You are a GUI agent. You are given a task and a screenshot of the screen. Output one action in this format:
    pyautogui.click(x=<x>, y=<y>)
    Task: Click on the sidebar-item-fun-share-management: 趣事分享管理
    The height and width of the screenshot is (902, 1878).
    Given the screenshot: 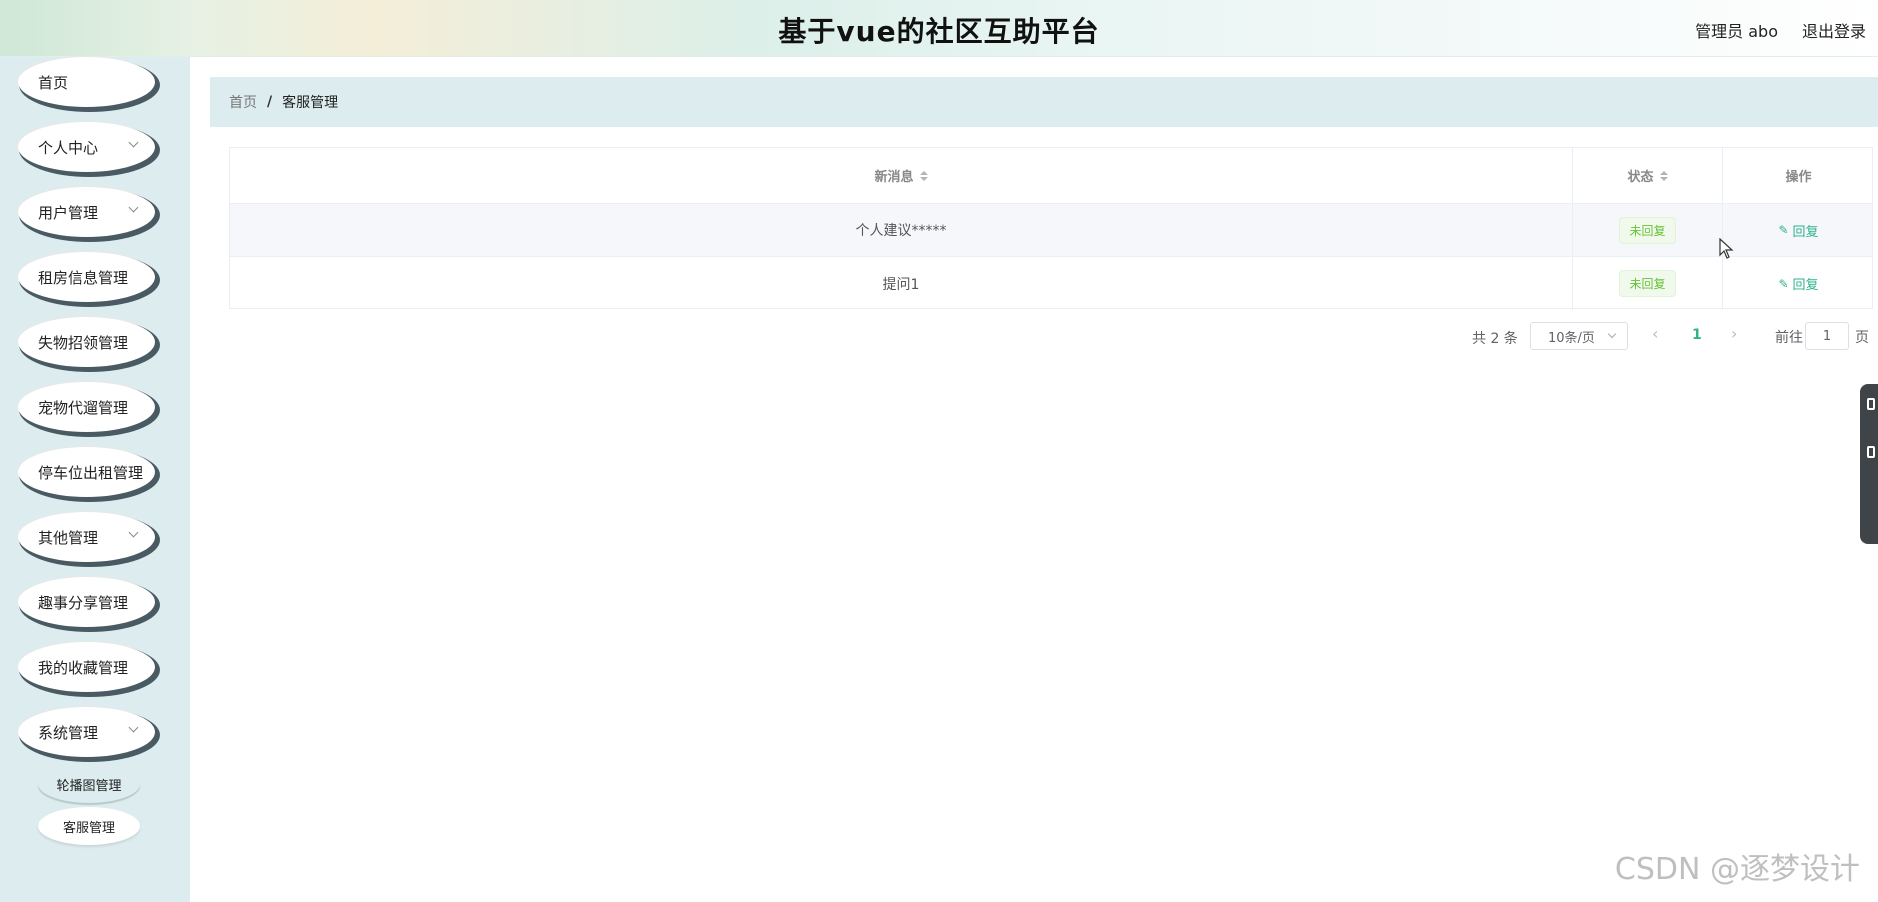 What is the action you would take?
    pyautogui.click(x=86, y=602)
    